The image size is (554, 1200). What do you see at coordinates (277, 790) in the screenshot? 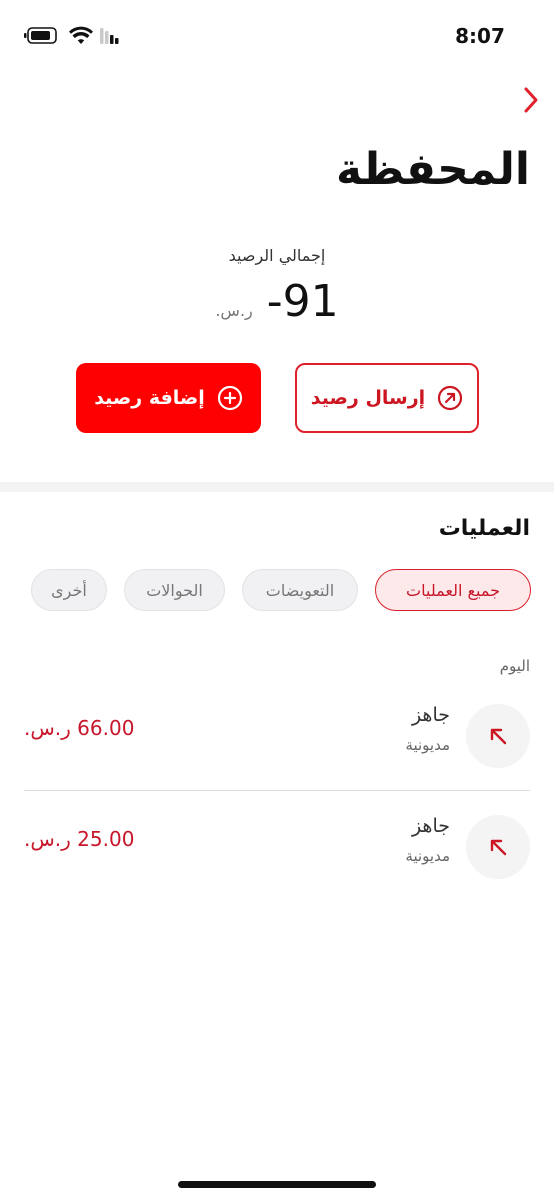
I see `transaction-separator` at bounding box center [277, 790].